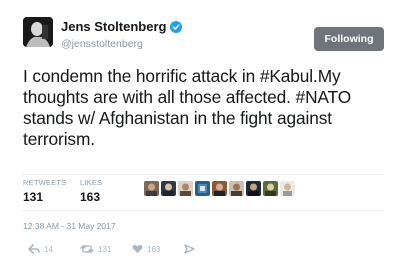 The height and width of the screenshot is (263, 396). Describe the element at coordinates (102, 44) in the screenshot. I see `user-handle: @jensstoltenberg` at that location.